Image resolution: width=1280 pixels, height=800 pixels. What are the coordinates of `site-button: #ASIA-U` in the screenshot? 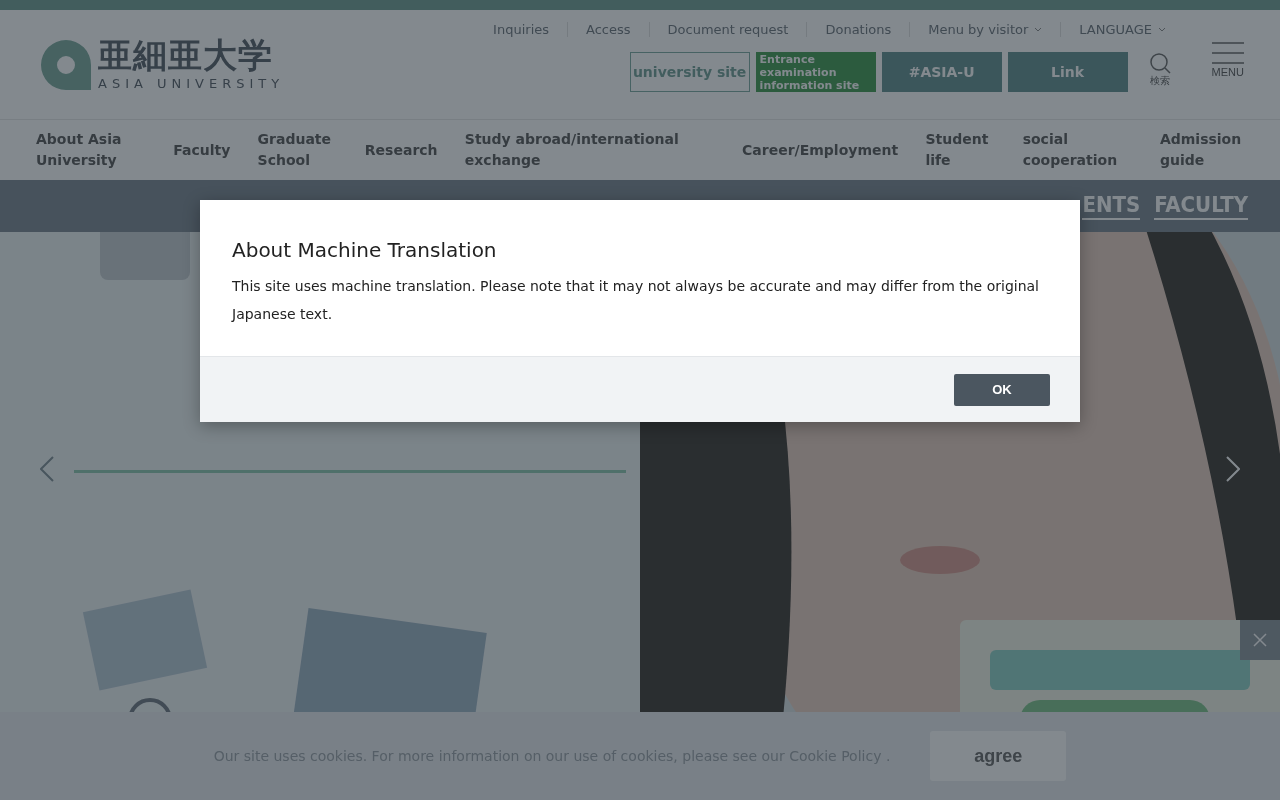 It's located at (941, 72).